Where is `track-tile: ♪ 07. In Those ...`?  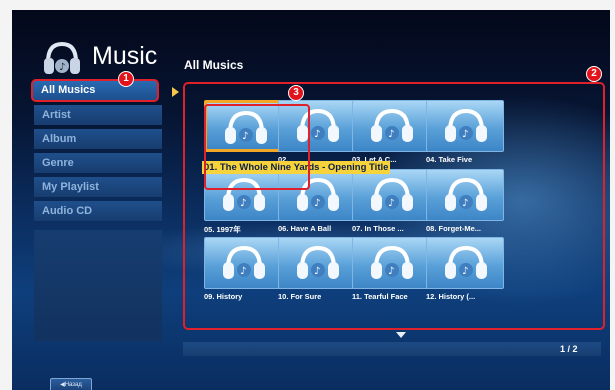 track-tile: ♪ 07. In Those ... is located at coordinates (391, 204).